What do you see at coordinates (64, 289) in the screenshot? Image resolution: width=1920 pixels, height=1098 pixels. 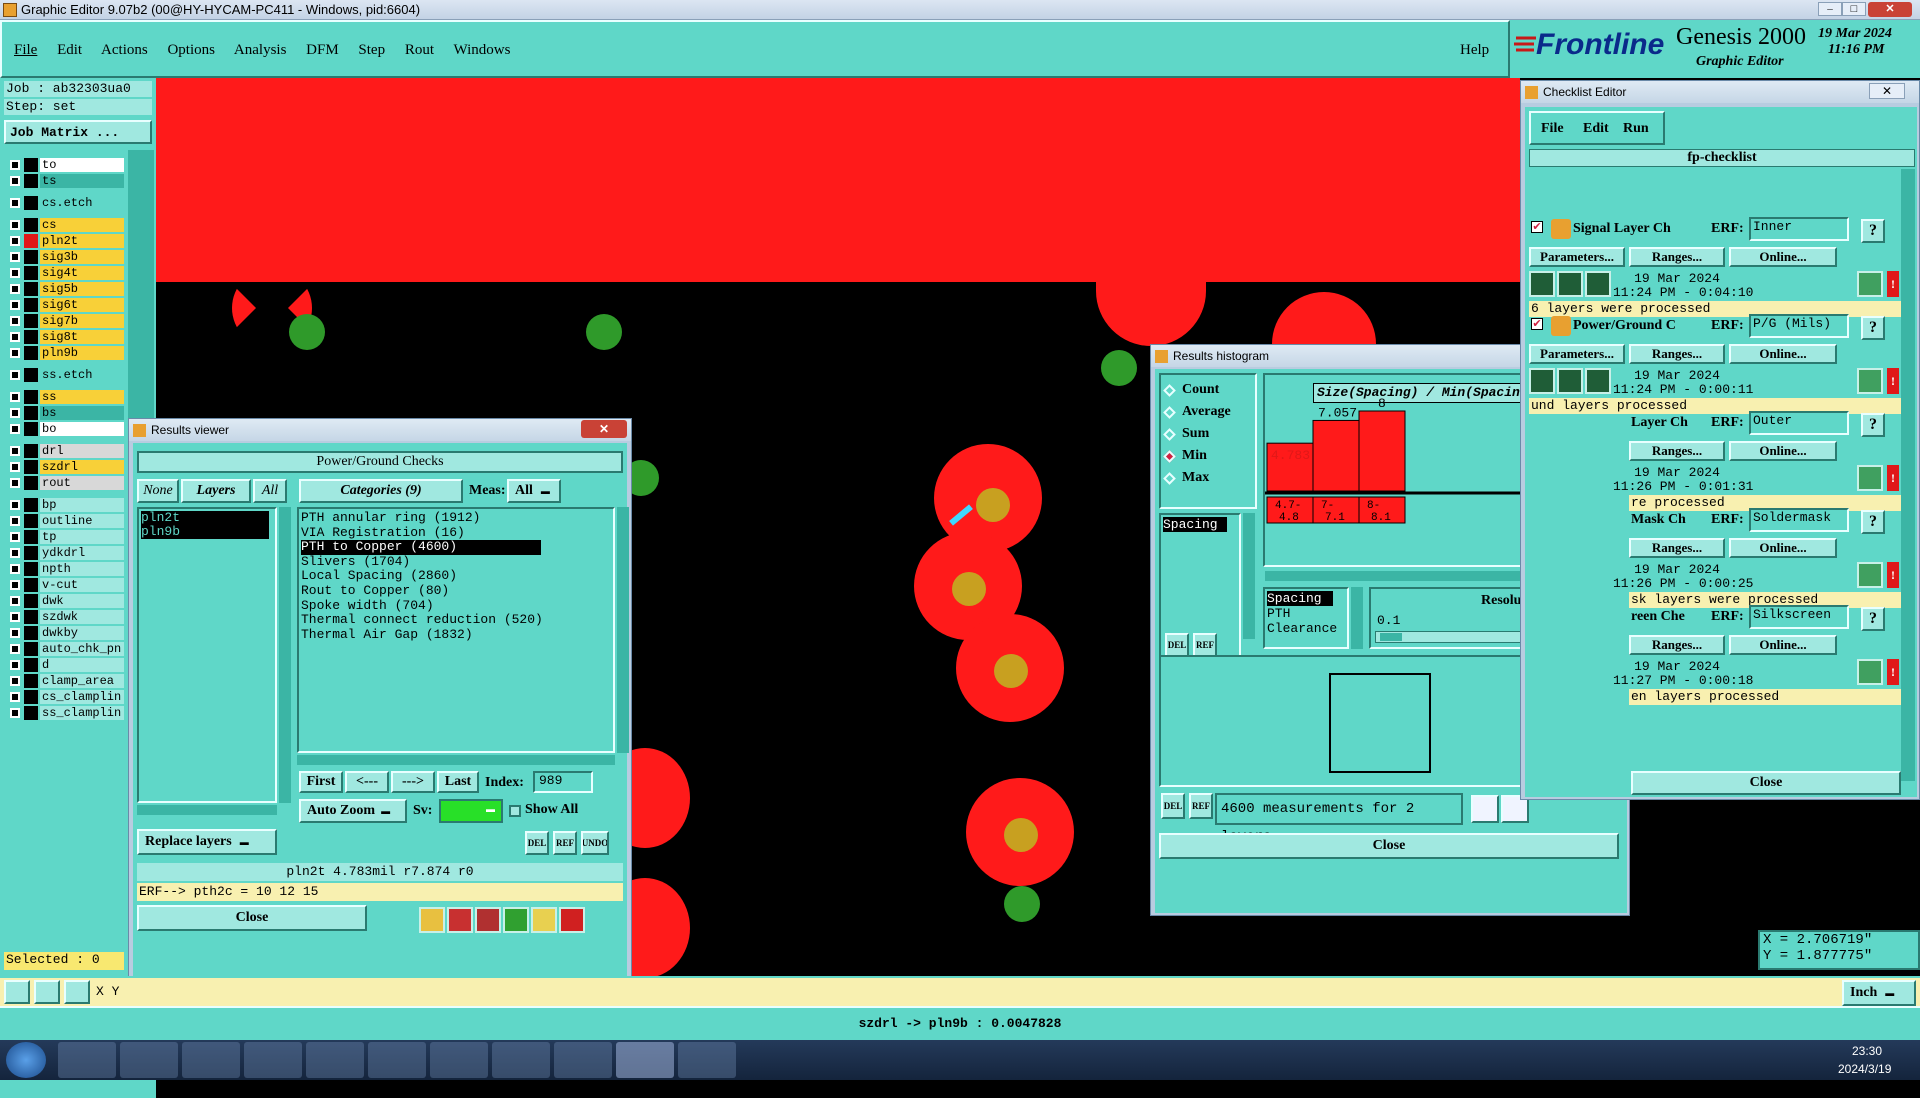 I see `layer-row: sig5b` at bounding box center [64, 289].